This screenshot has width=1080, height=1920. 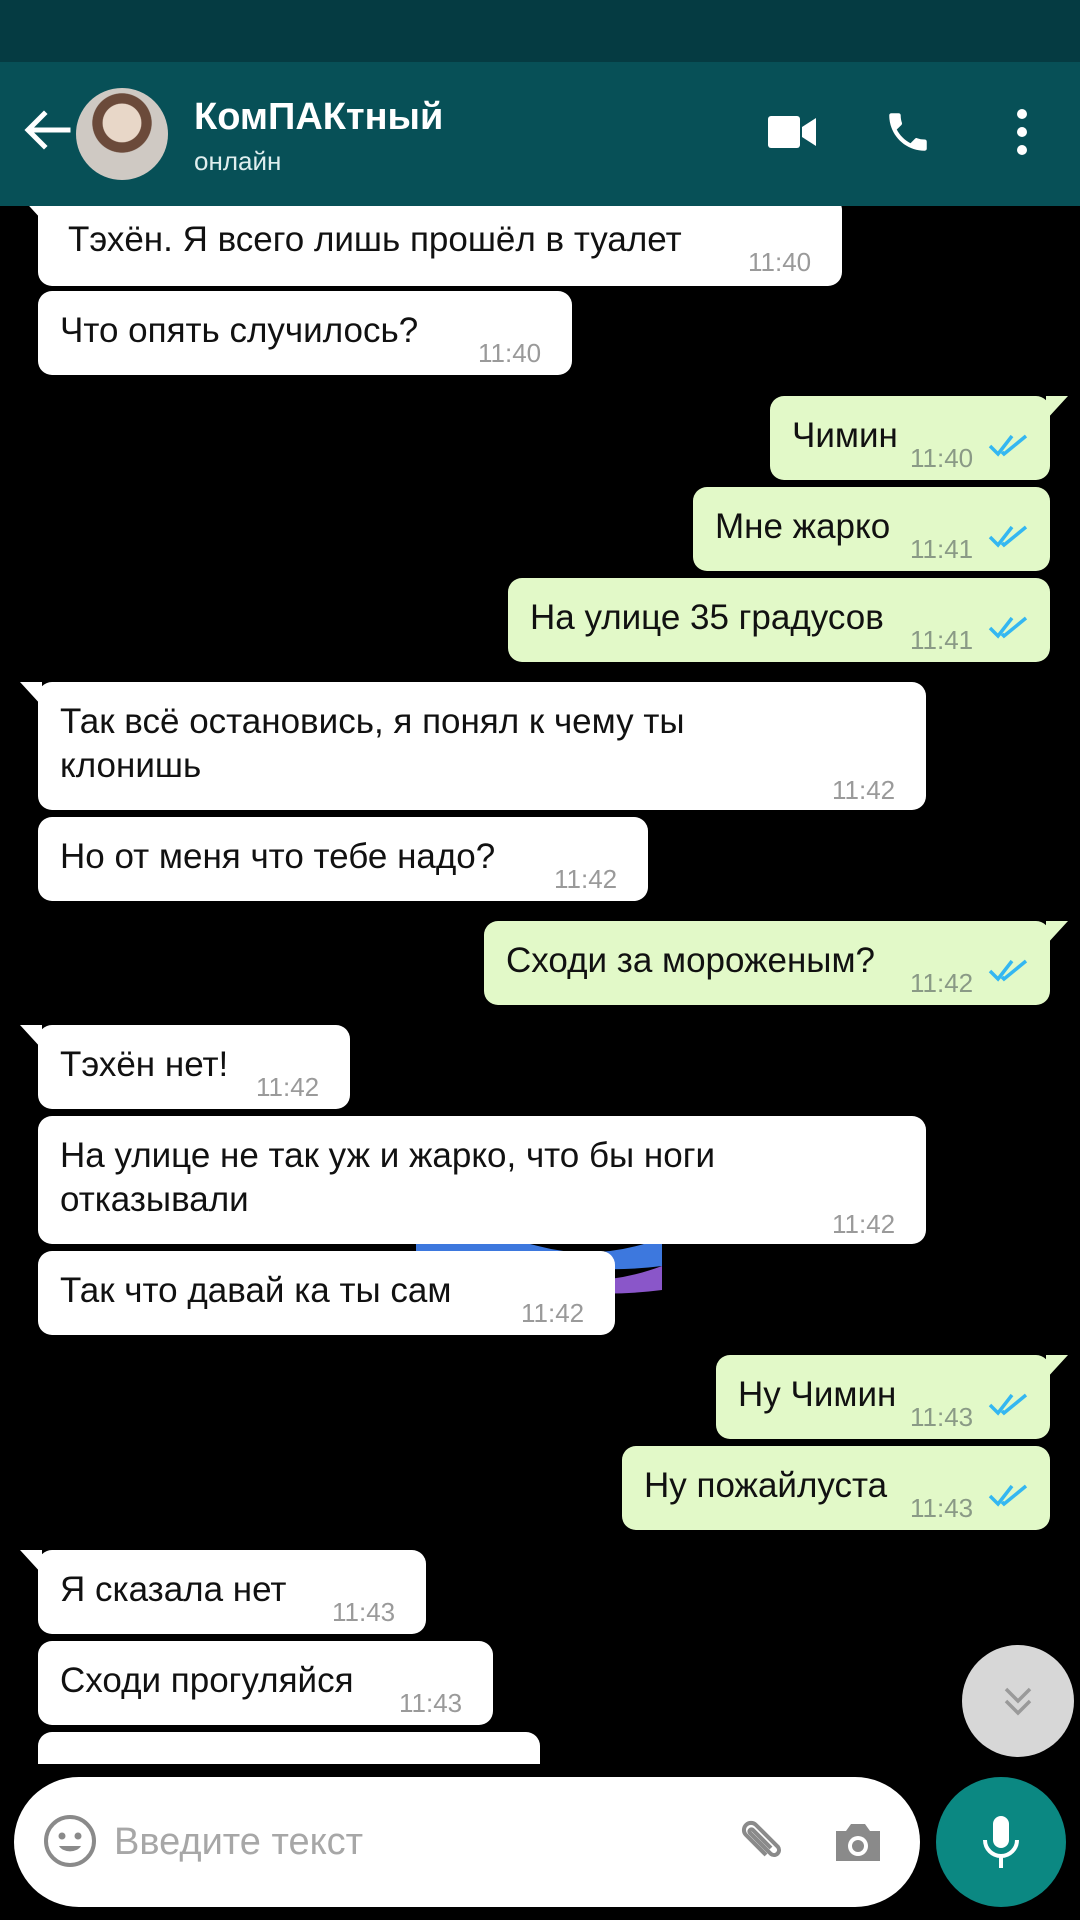 I want to click on attach-icon, so click(x=758, y=1843).